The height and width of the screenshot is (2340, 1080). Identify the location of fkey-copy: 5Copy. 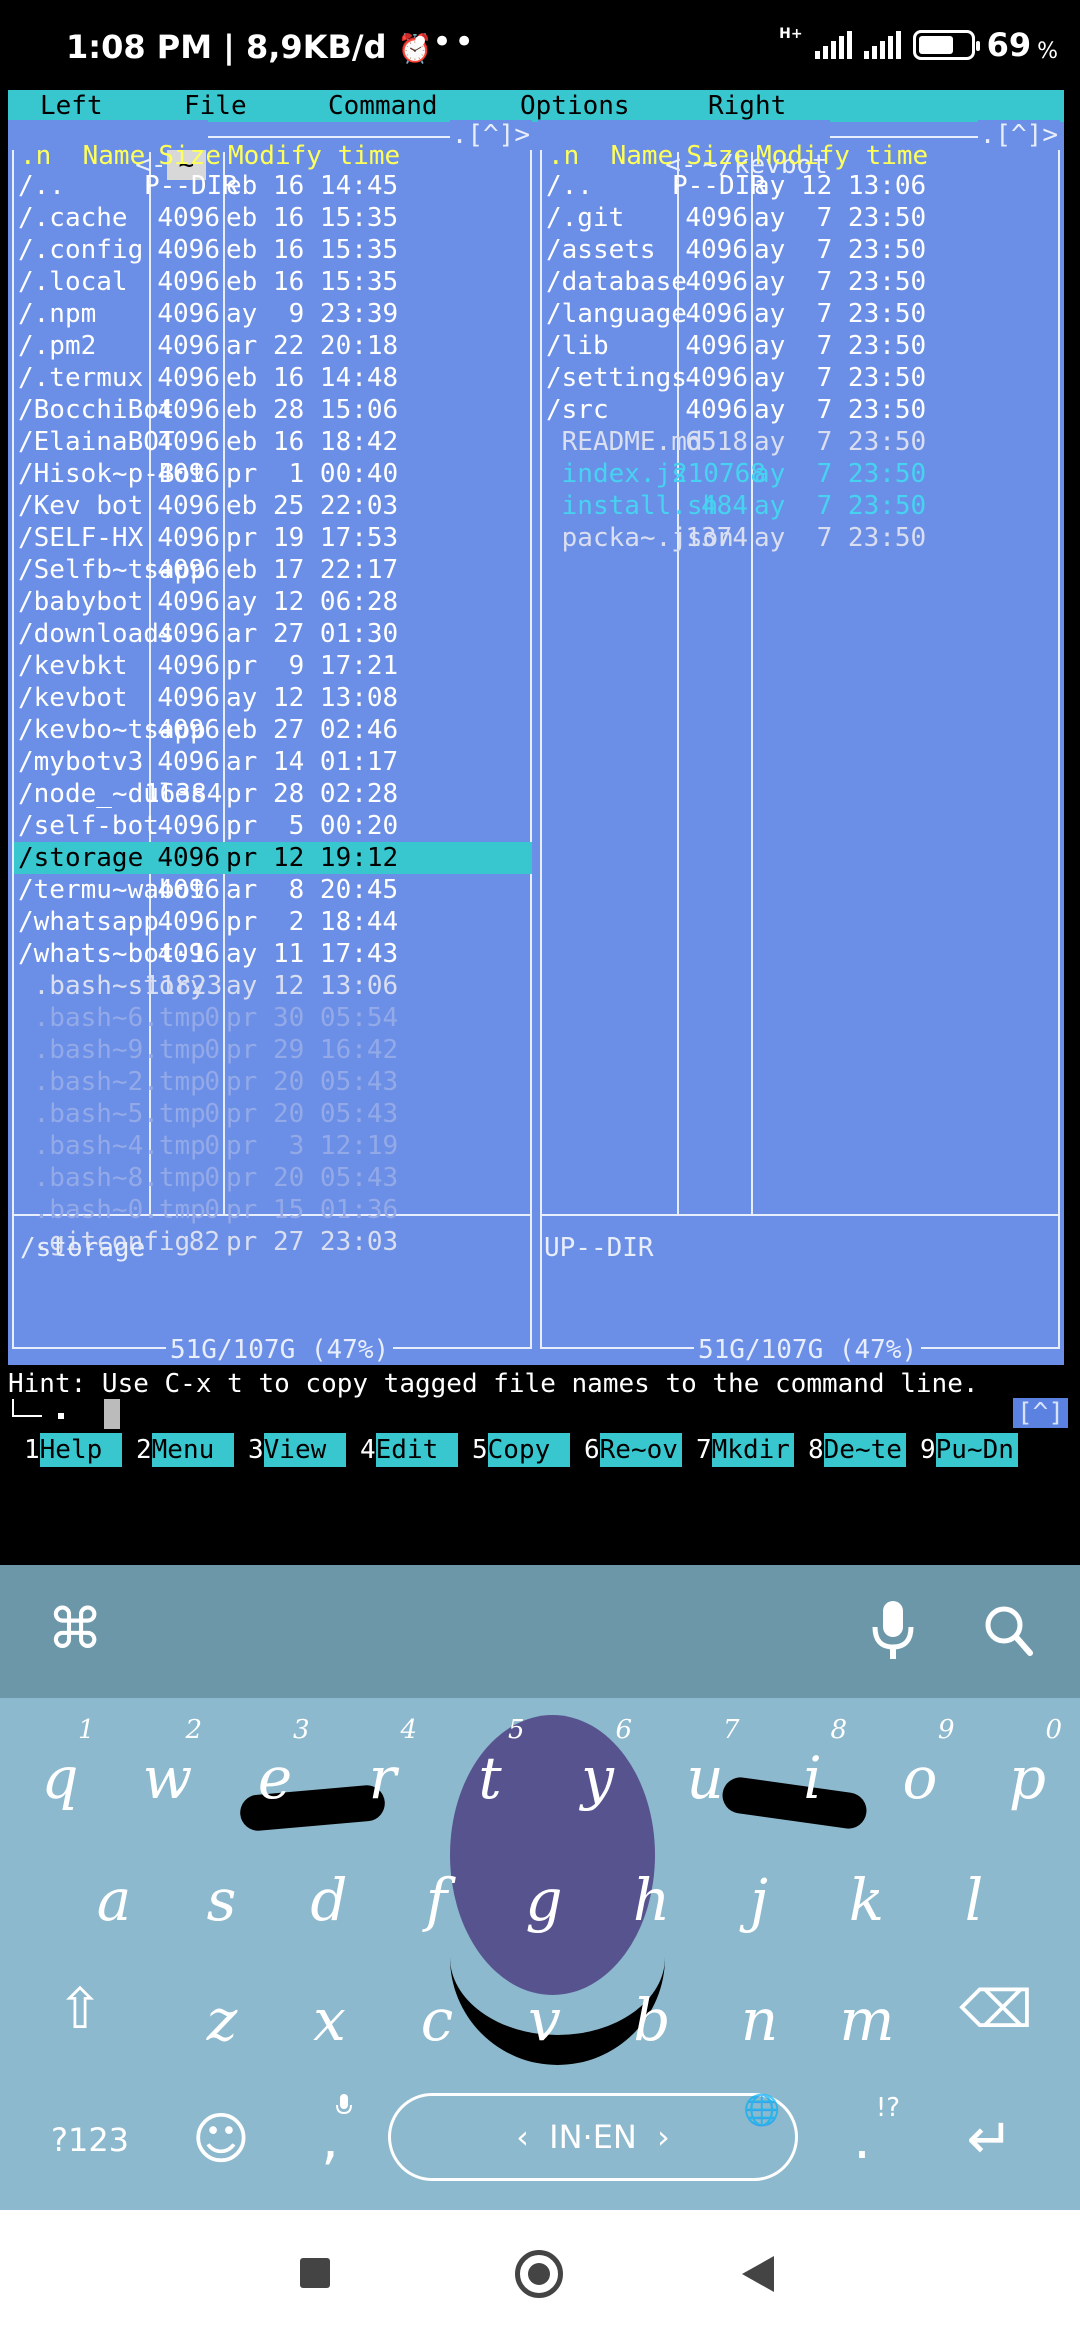
(521, 1450).